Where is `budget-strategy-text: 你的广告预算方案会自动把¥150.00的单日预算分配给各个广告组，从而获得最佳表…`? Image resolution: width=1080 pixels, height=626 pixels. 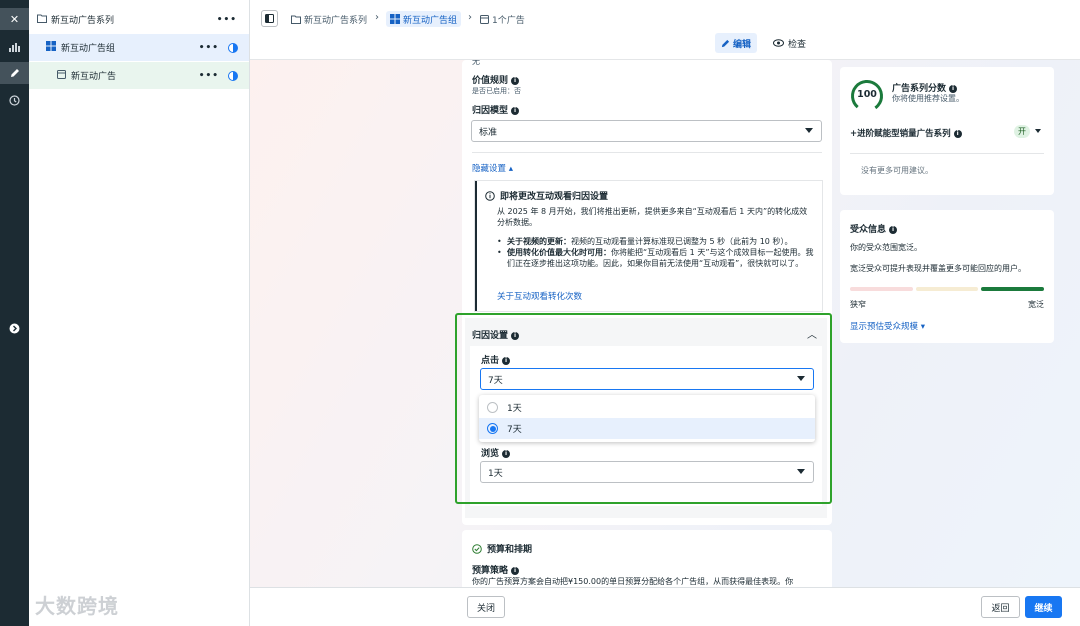
budget-strategy-text: 你的广告预算方案会自动把¥150.00的单日预算分配给各个广告组，从而获得最佳表… is located at coordinates (633, 581).